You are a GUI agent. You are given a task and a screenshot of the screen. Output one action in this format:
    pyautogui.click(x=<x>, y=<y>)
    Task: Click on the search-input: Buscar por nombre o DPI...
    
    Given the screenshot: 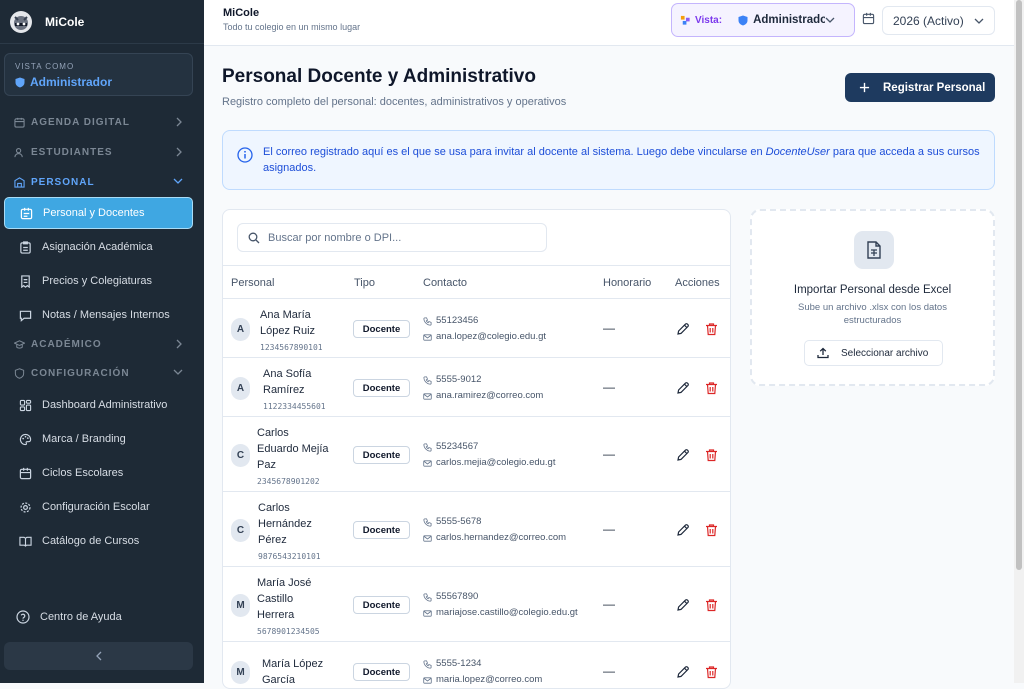 What is the action you would take?
    pyautogui.click(x=392, y=237)
    